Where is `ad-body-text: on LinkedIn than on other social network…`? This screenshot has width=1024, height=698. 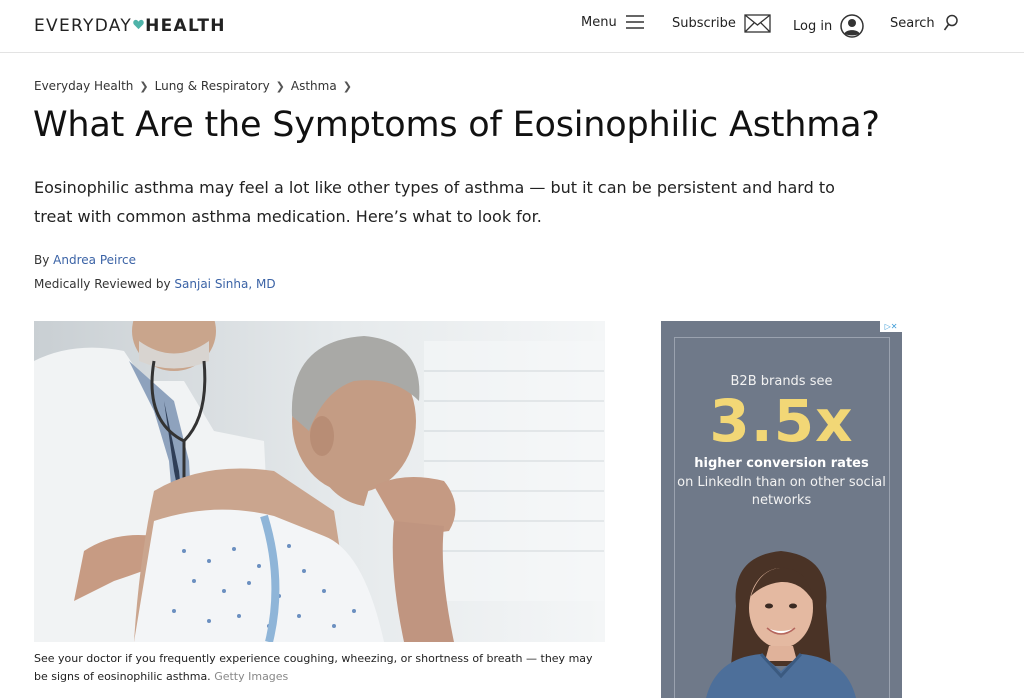
ad-body-text: on LinkedIn than on other social network… is located at coordinates (781, 491).